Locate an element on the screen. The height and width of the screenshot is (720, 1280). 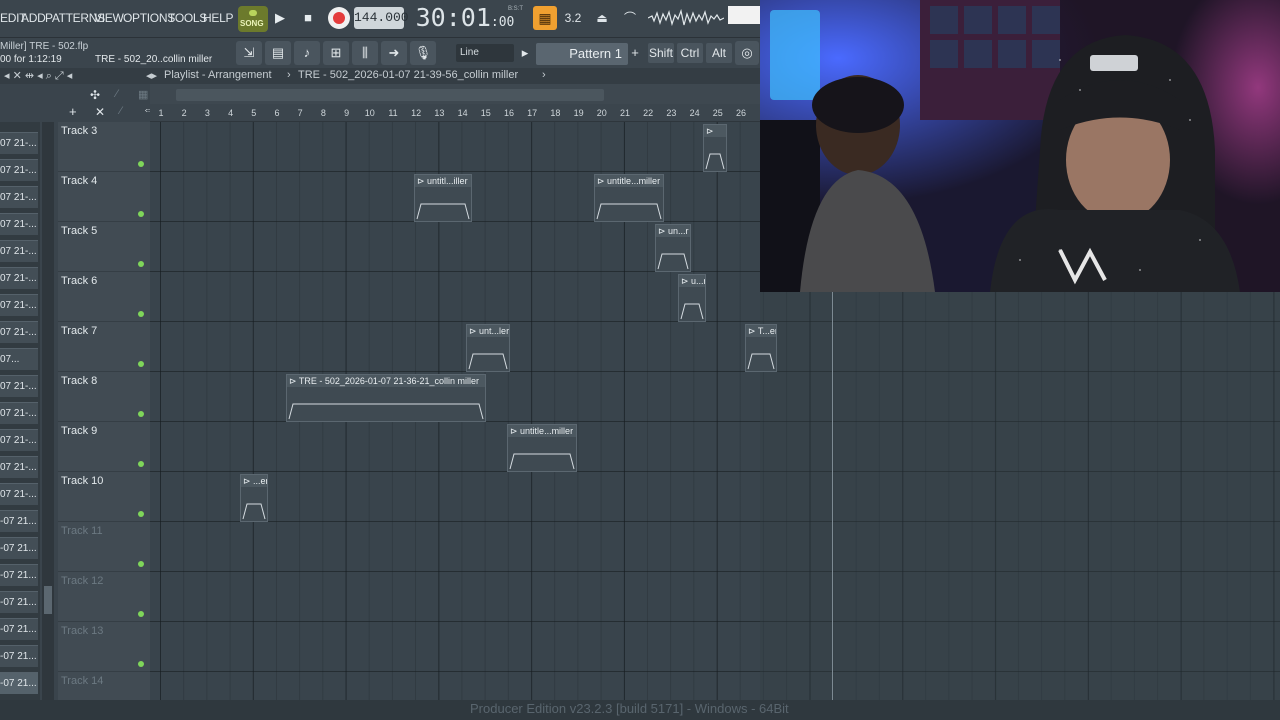
picker-scrollbar is located at coordinates (48, 411).